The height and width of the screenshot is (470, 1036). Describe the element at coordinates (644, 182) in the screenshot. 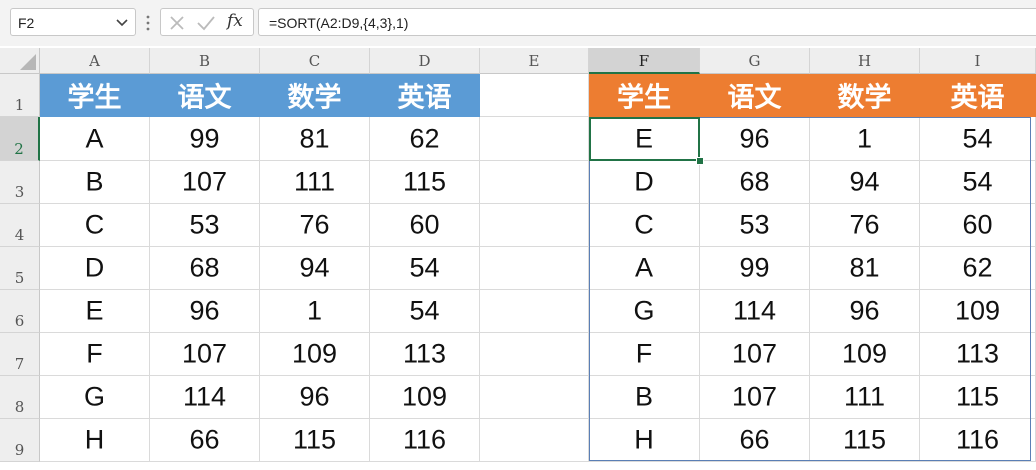

I see `result-data-cell: D` at that location.